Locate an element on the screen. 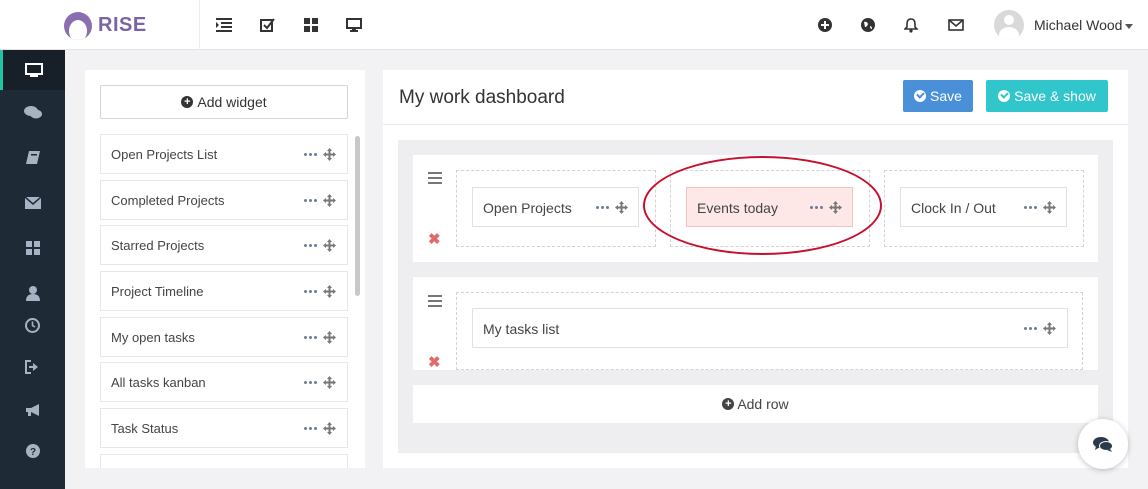 The width and height of the screenshot is (1148, 489). widget-label: Task Status is located at coordinates (145, 428).